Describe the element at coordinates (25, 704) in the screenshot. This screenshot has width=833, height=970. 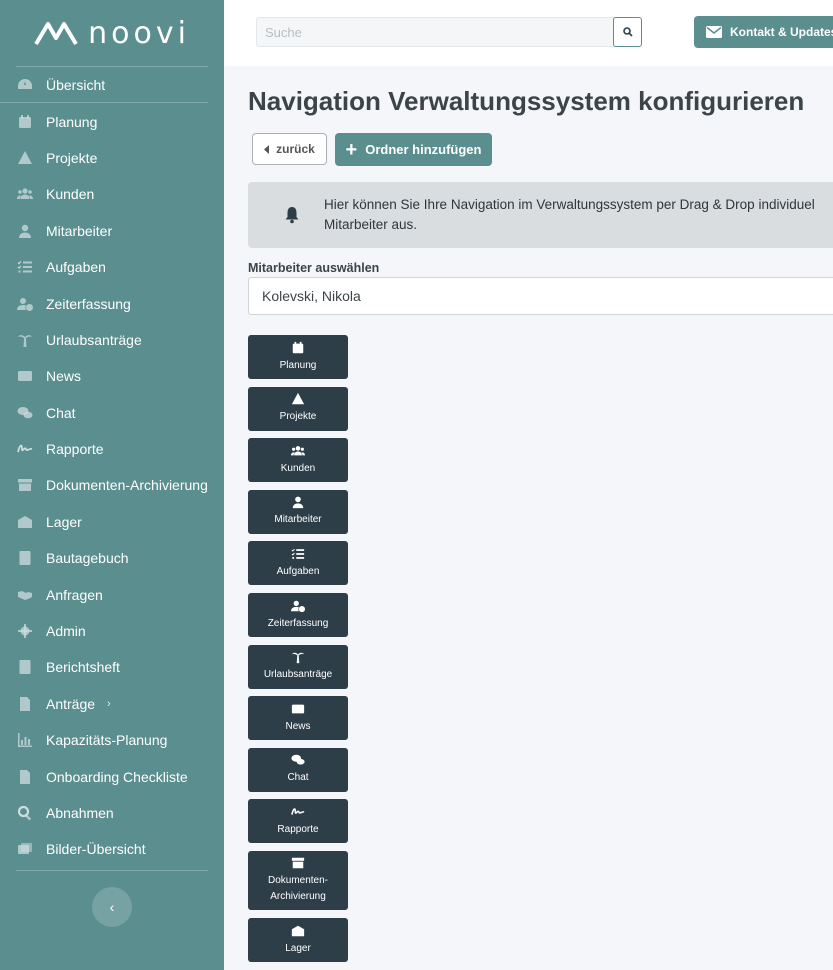
I see `file-check-icon` at that location.